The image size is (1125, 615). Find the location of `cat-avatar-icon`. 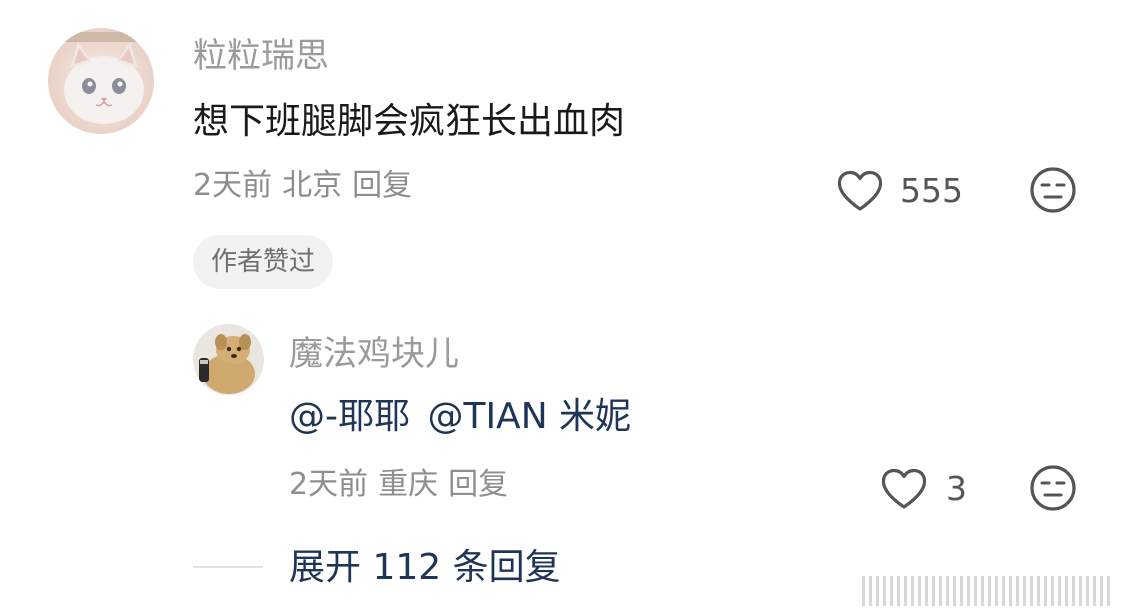

cat-avatar-icon is located at coordinates (101, 81).